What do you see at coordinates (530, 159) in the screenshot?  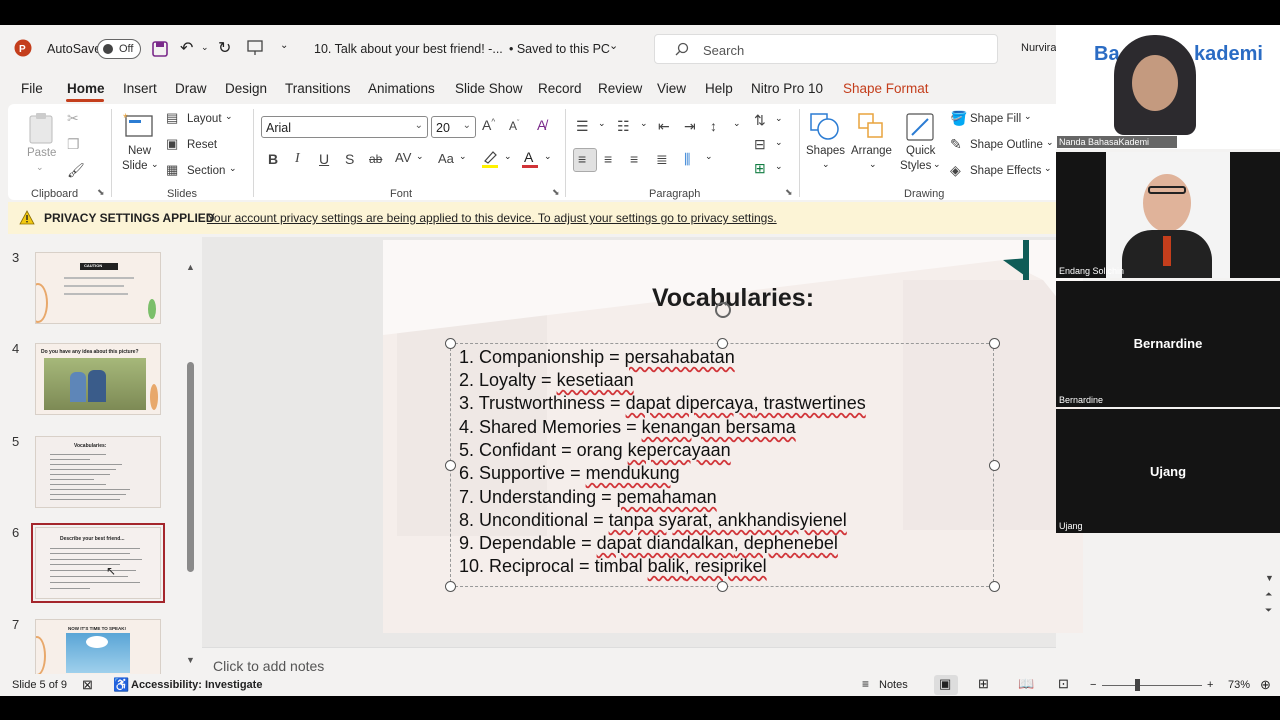 I see `font-color-icon: A` at bounding box center [530, 159].